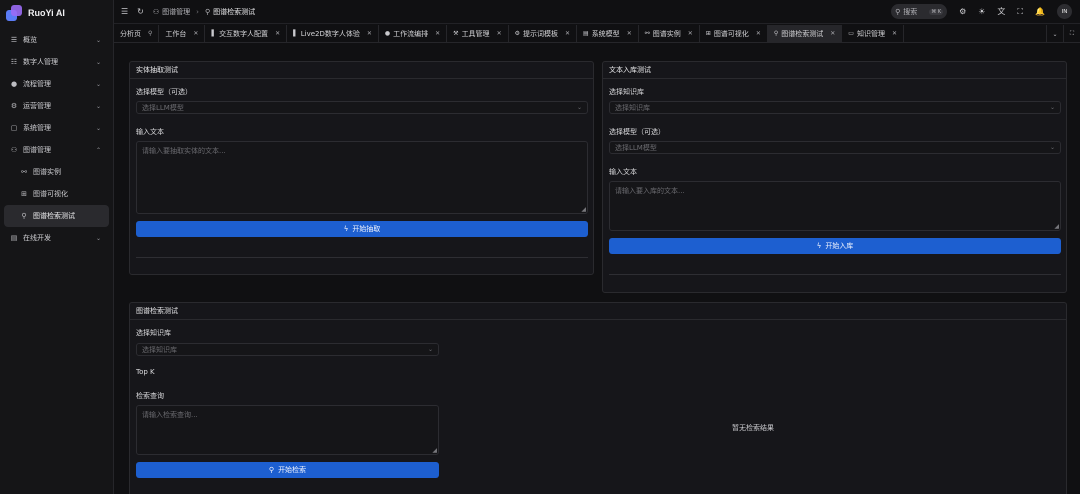 This screenshot has width=1080, height=494. I want to click on tab-label: 知识管理, so click(870, 33).